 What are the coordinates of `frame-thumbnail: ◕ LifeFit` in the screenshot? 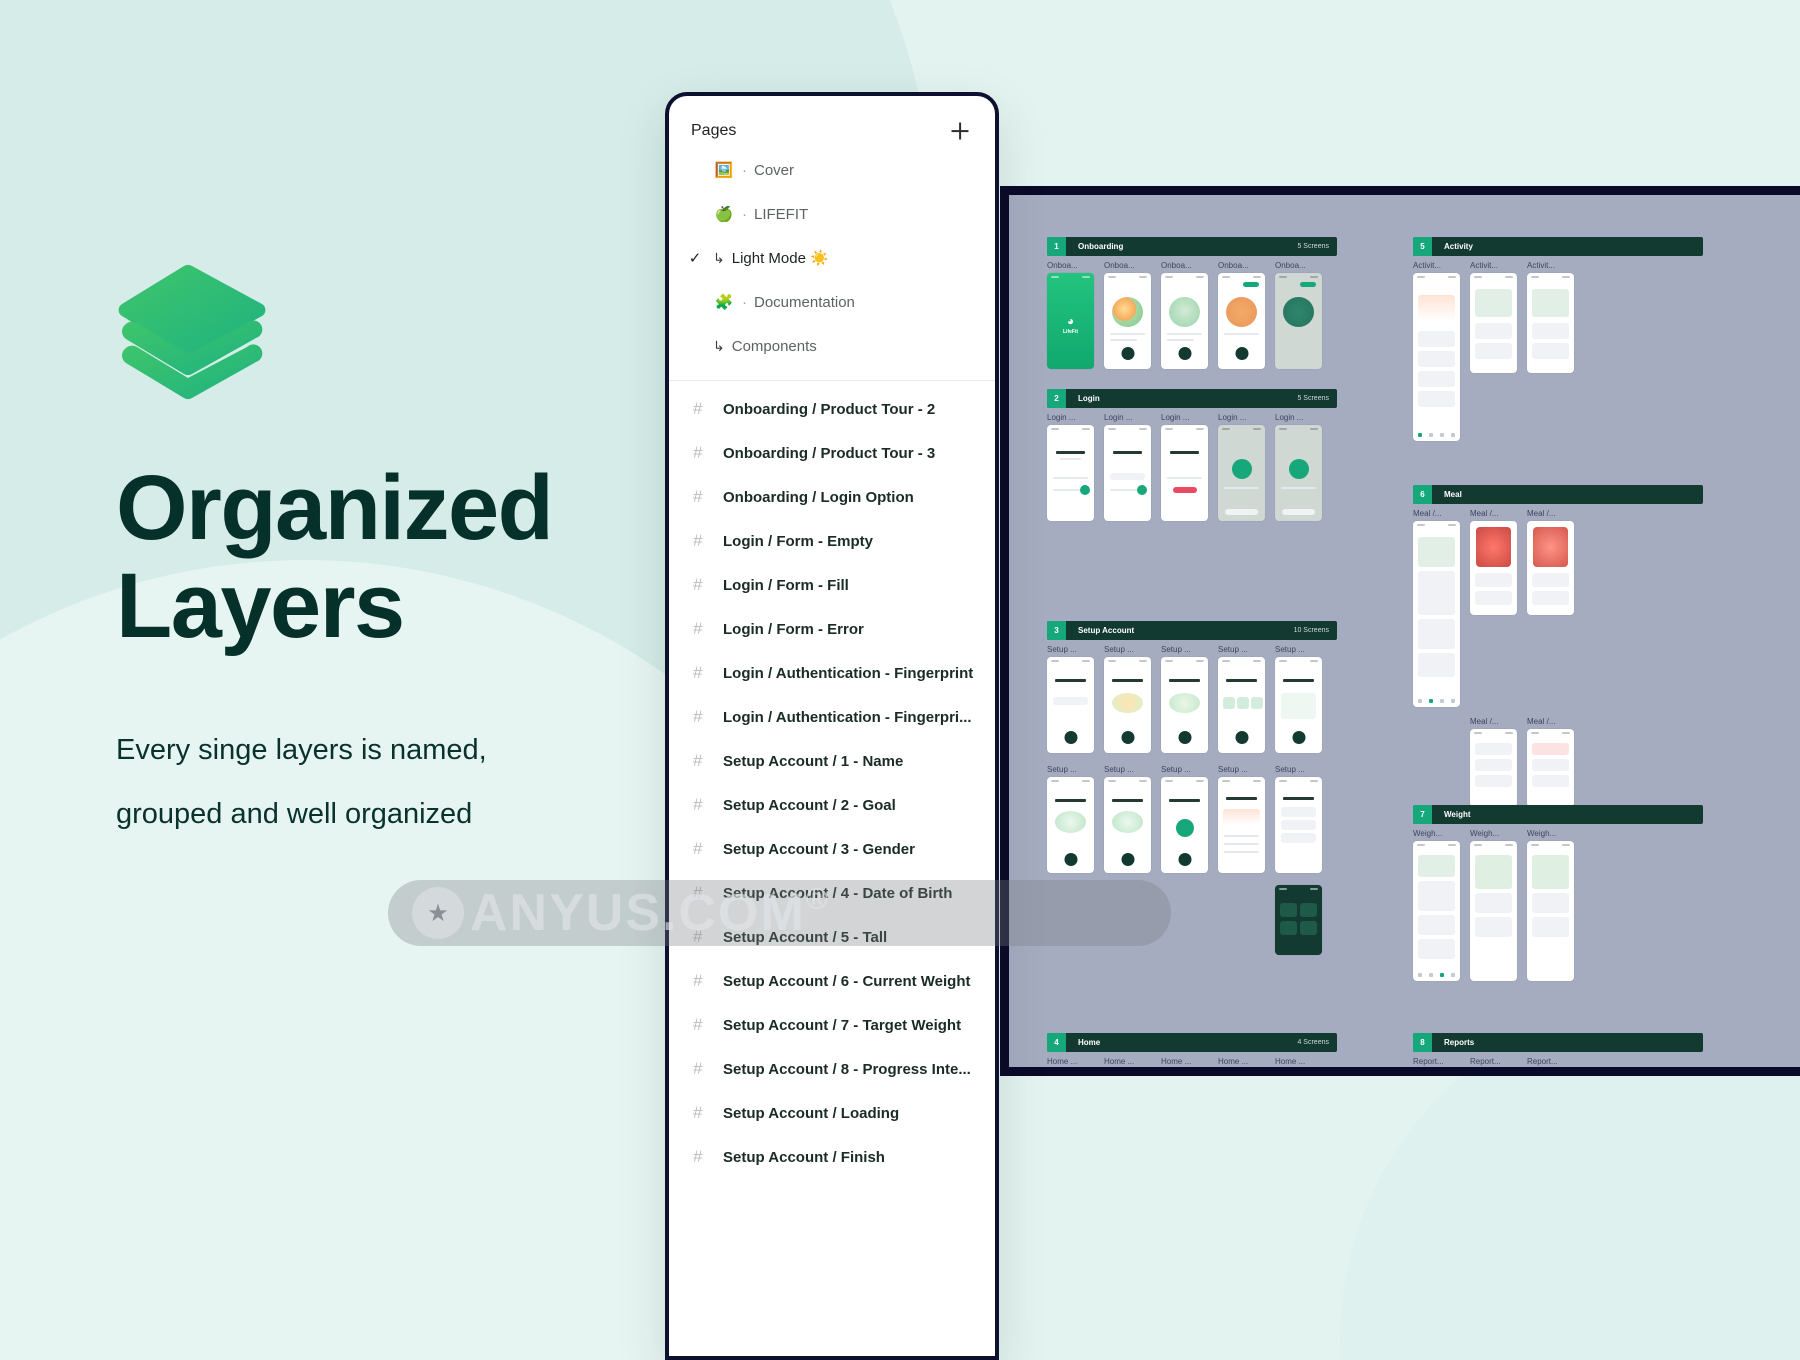 It's located at (1070, 321).